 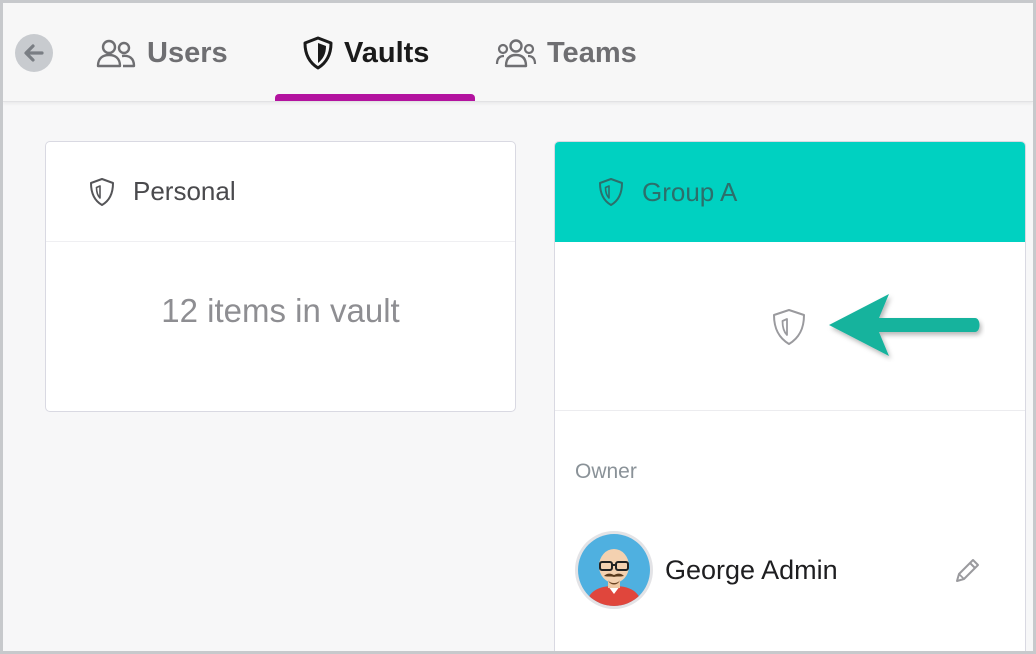 I want to click on owner-name: George Admin, so click(x=751, y=569).